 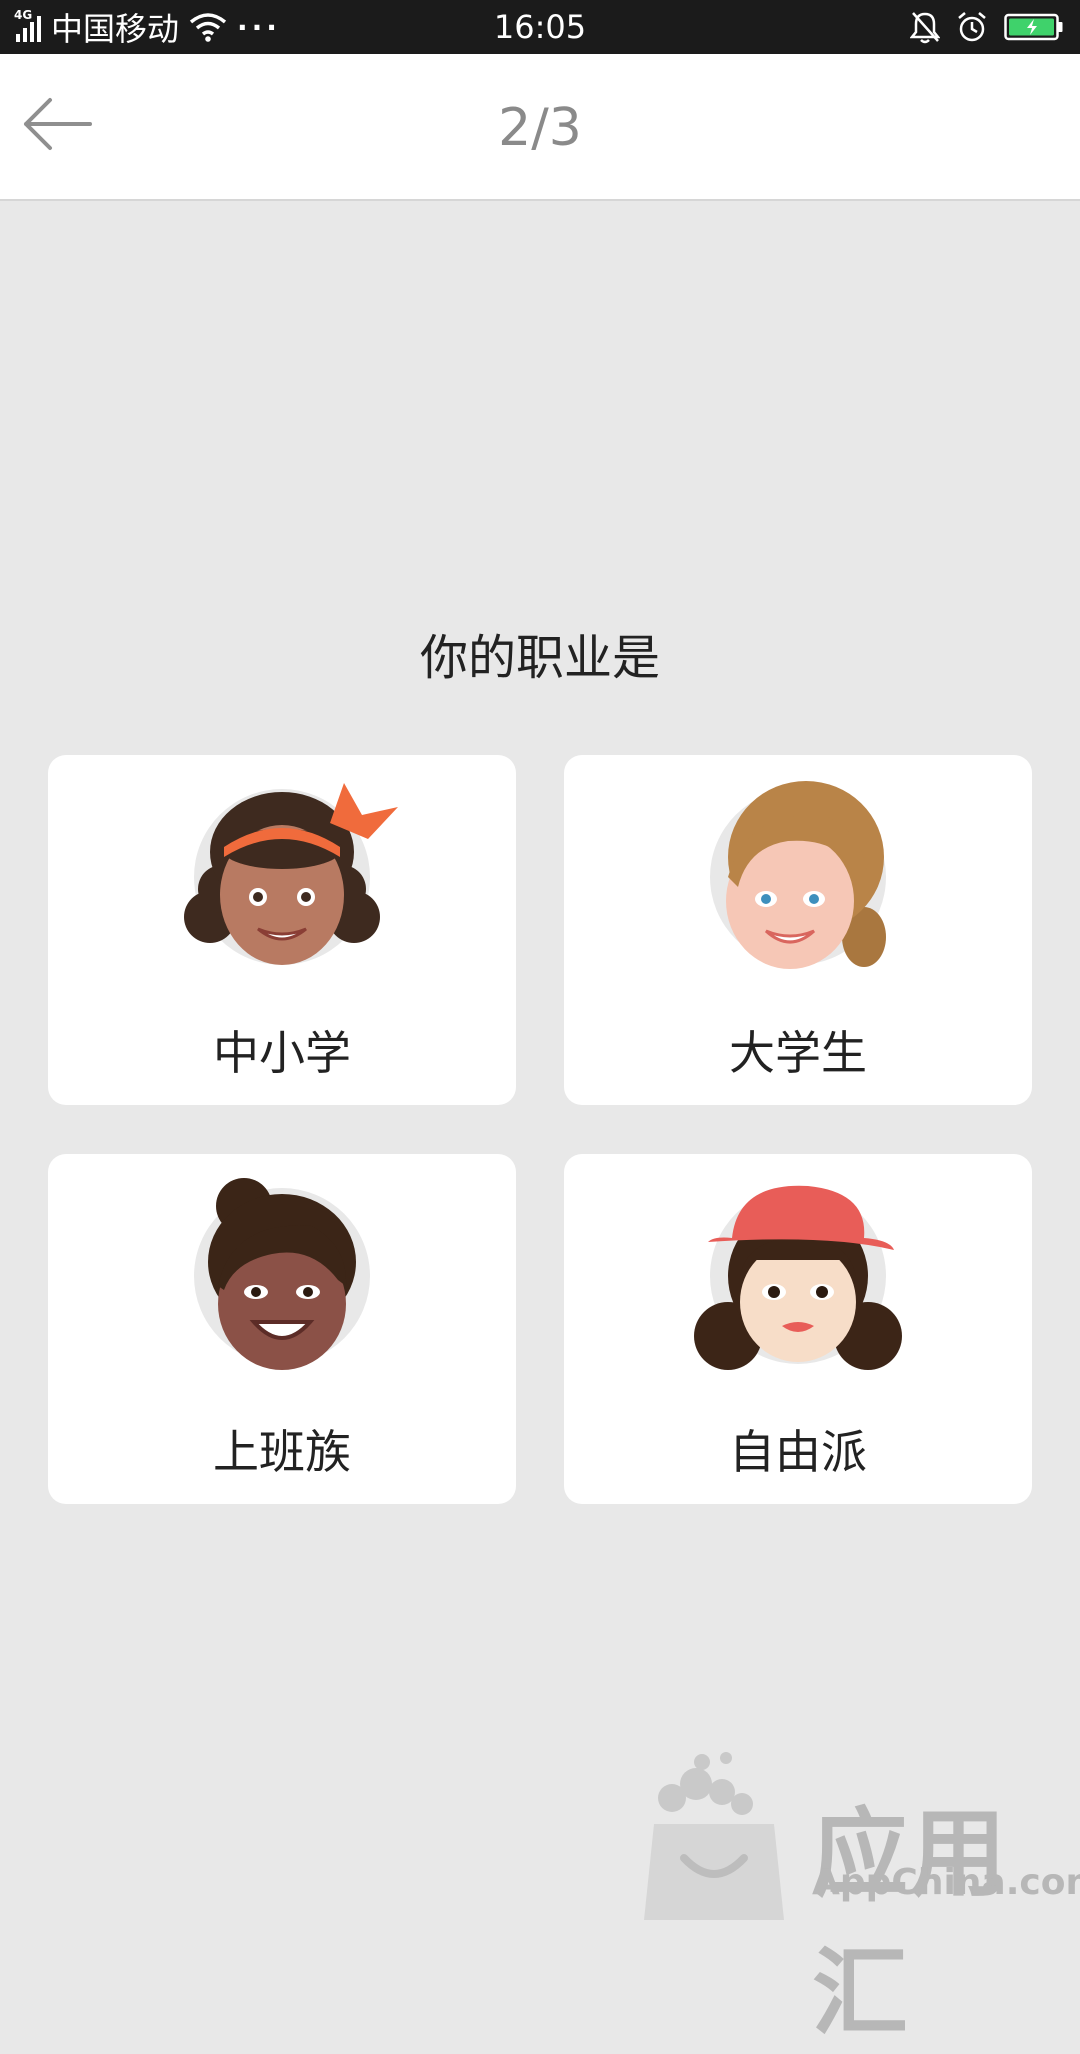 I want to click on woman-with-ponytail-avatar, so click(x=798, y=875).